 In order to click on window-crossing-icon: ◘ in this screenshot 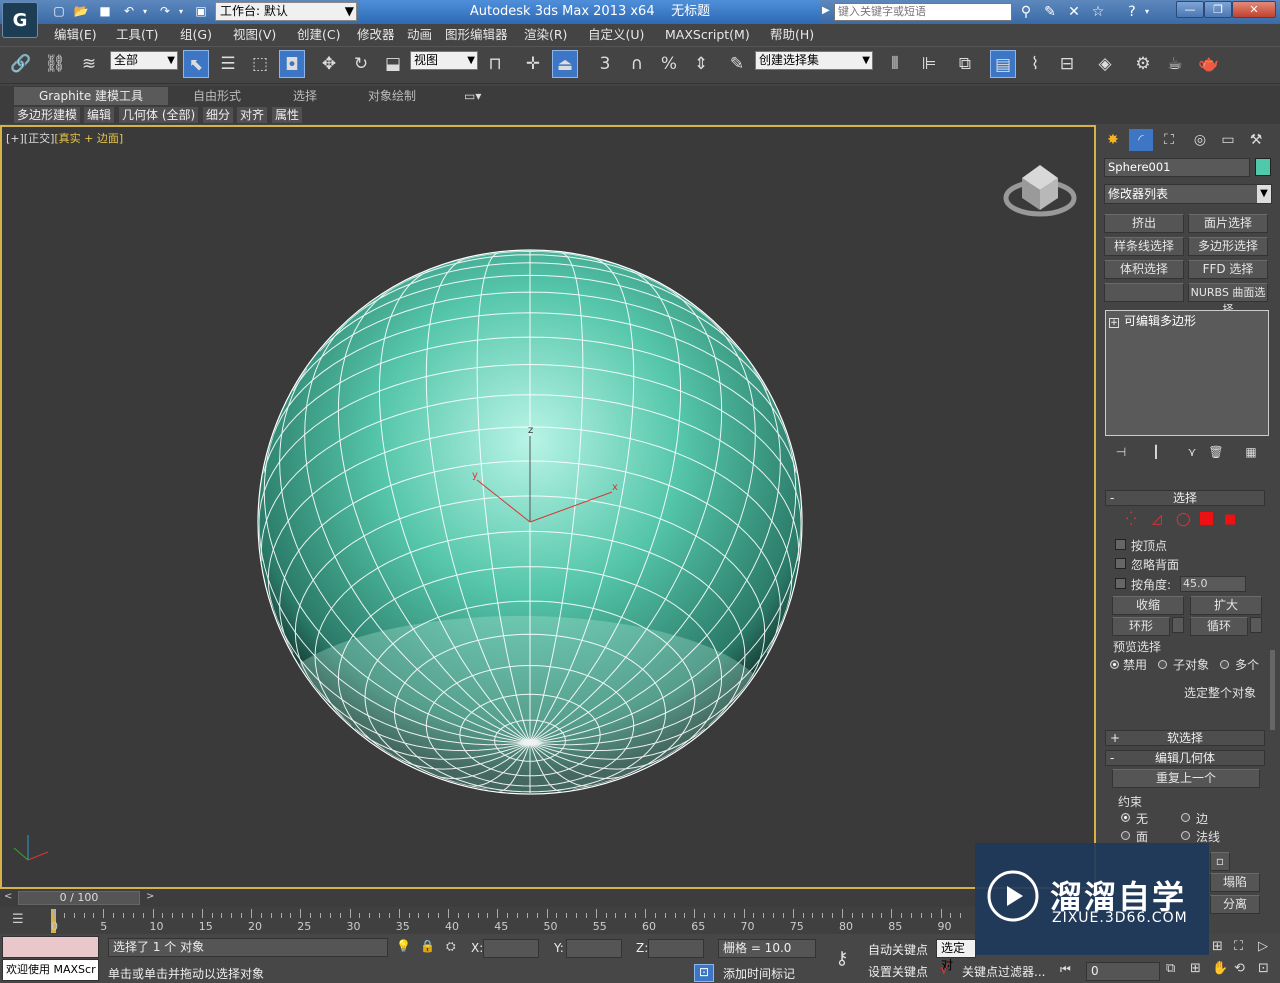, I will do `click(292, 64)`.